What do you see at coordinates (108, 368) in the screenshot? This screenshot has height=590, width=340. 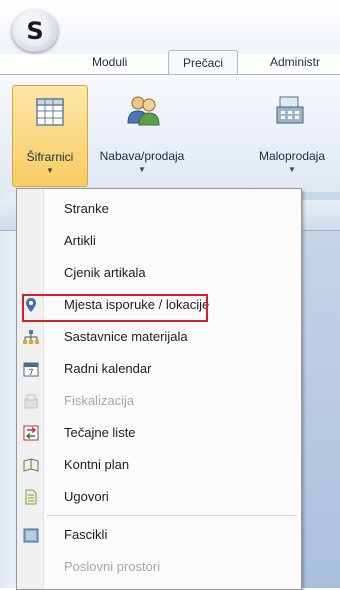 I see `menu-item-label: Radni kalendar` at bounding box center [108, 368].